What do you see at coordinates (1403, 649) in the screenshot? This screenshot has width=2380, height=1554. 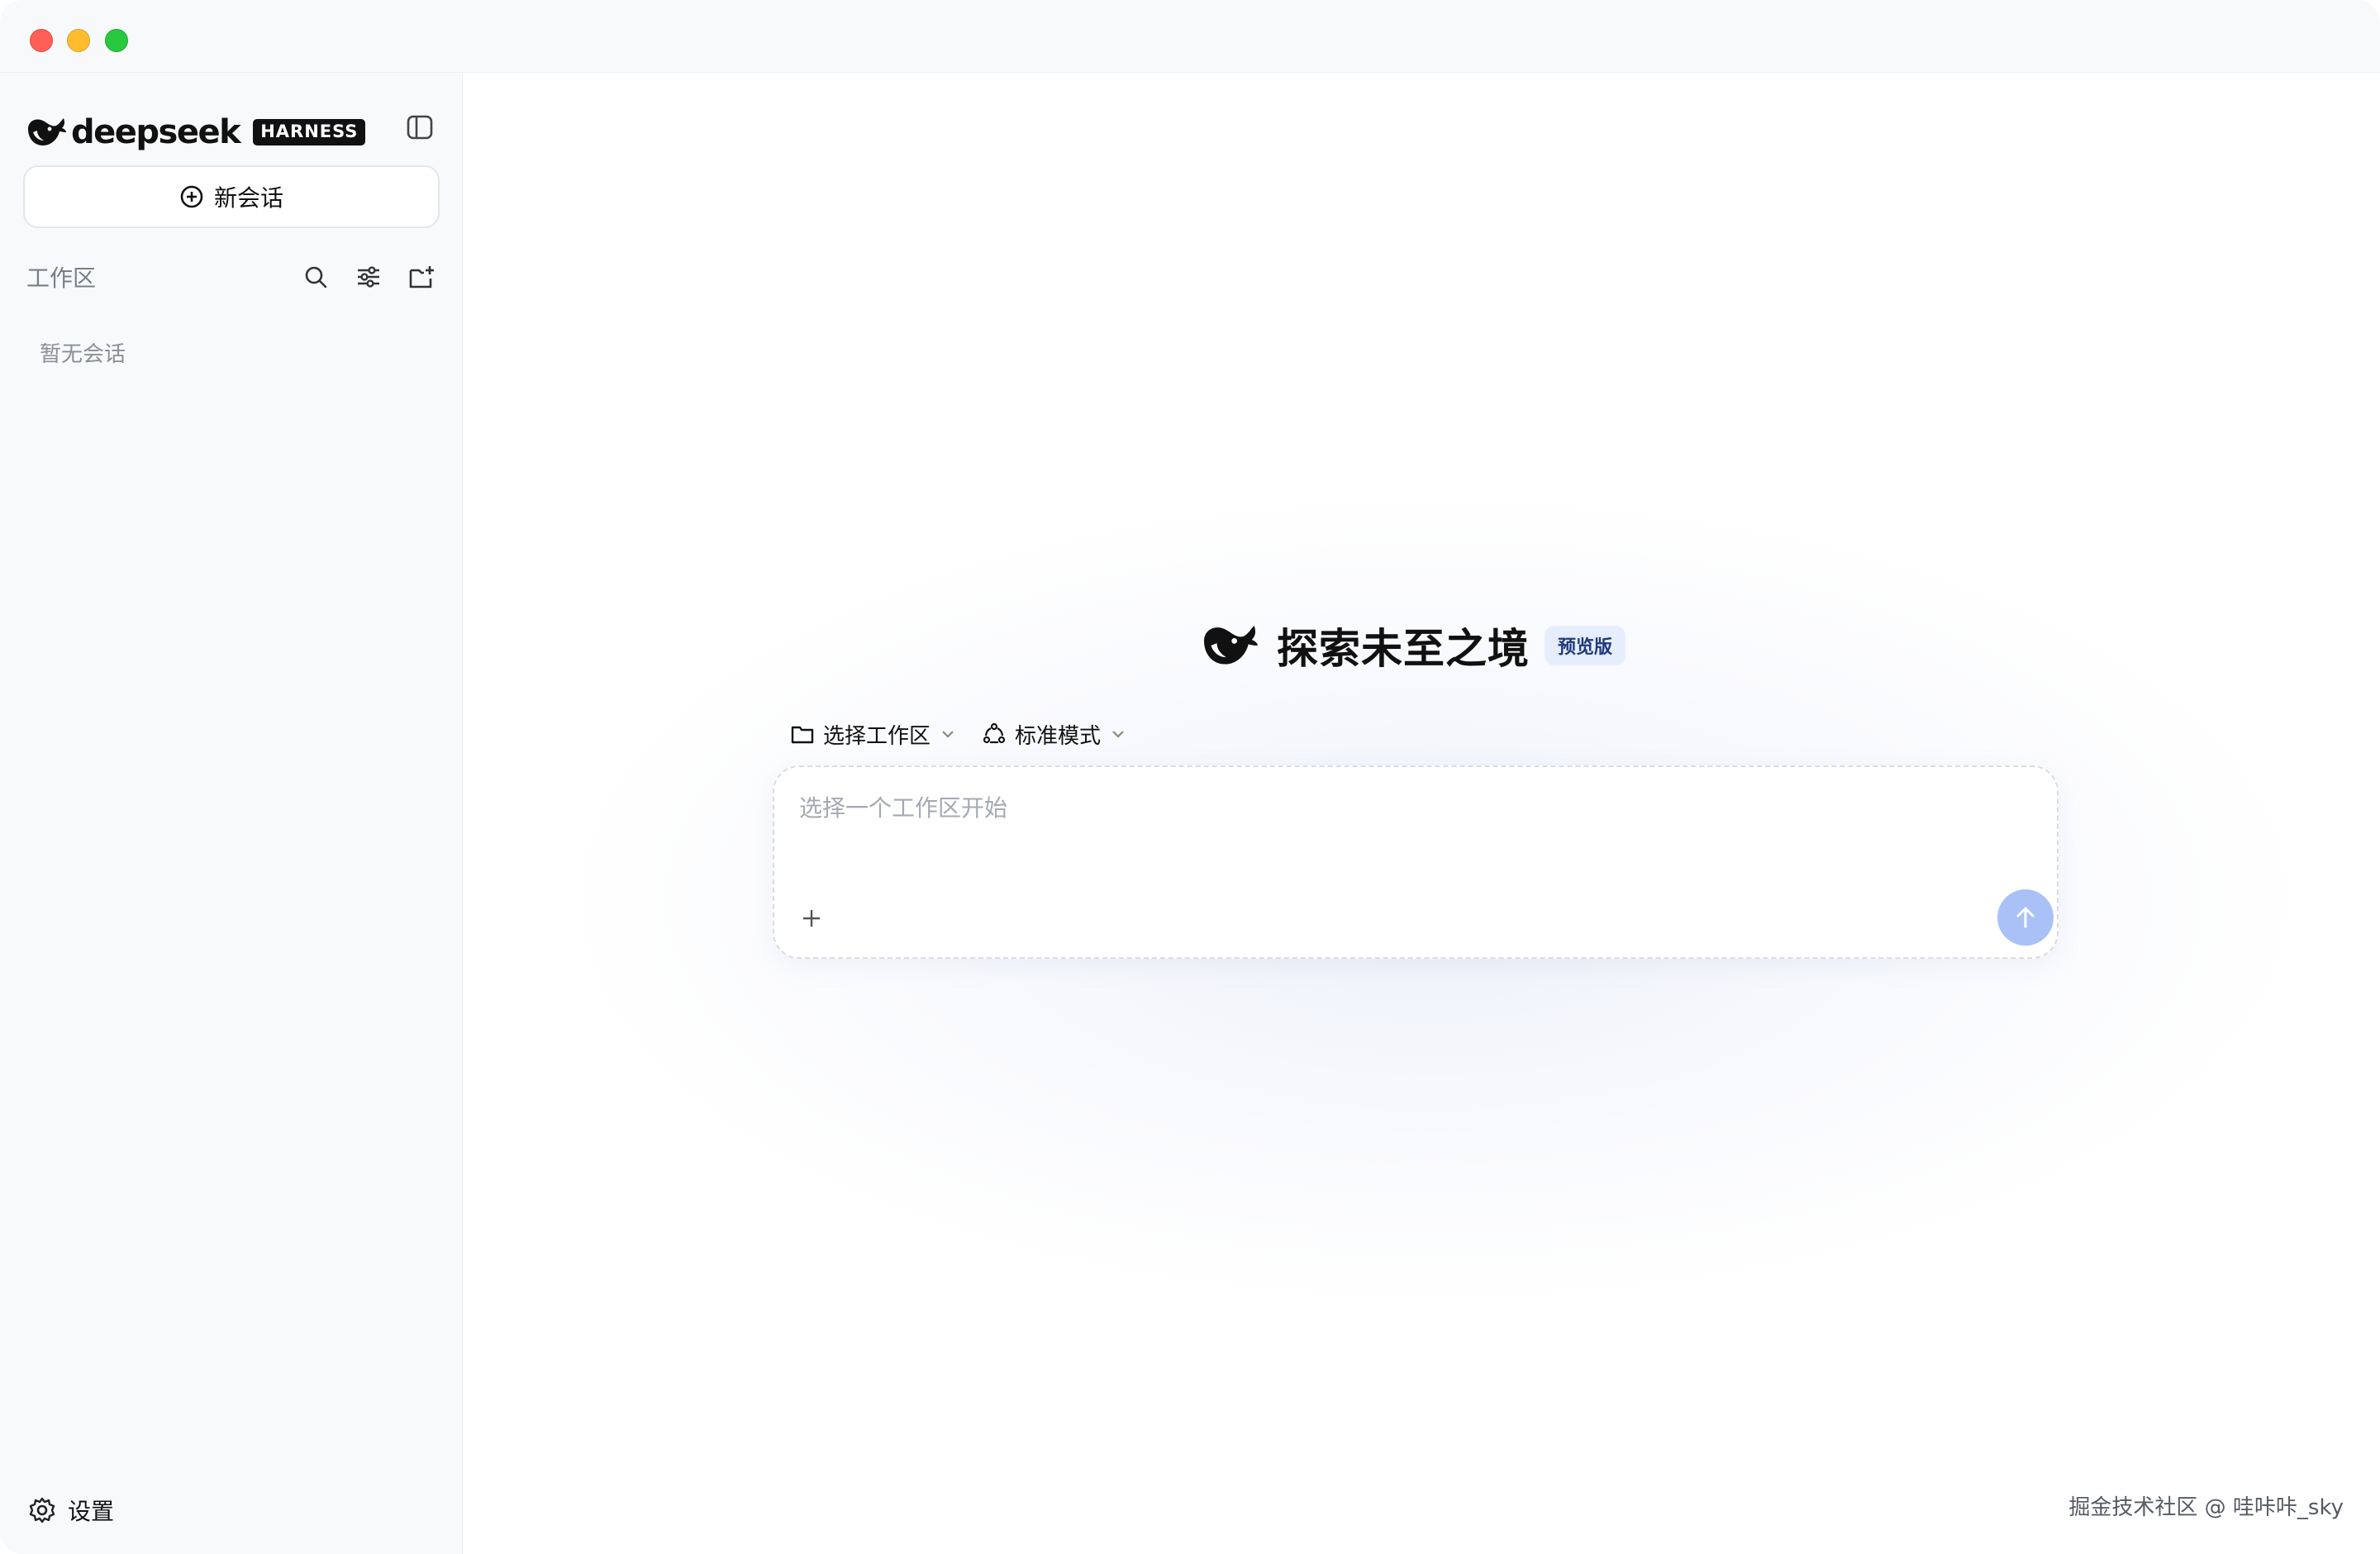 I see `hero-title: 探索未至之境` at bounding box center [1403, 649].